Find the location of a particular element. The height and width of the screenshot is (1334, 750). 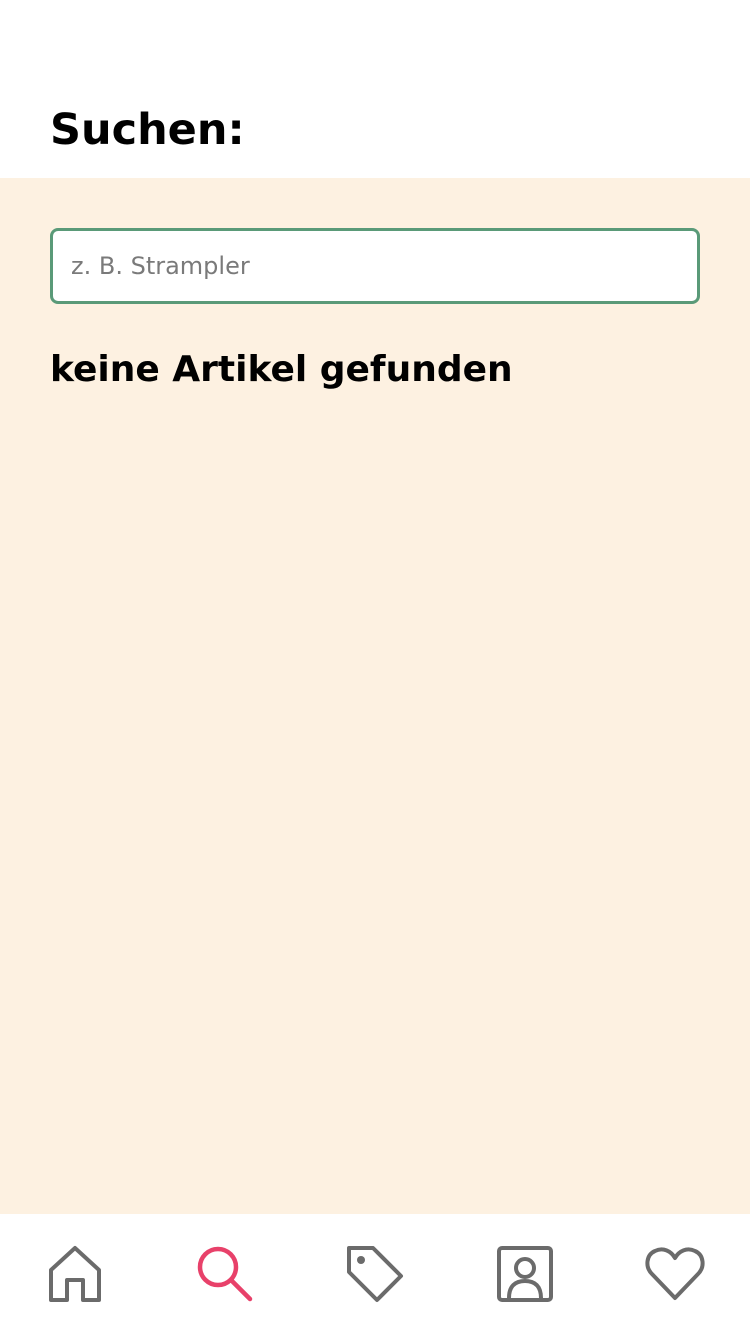

nav-item-favorites is located at coordinates (675, 1274).